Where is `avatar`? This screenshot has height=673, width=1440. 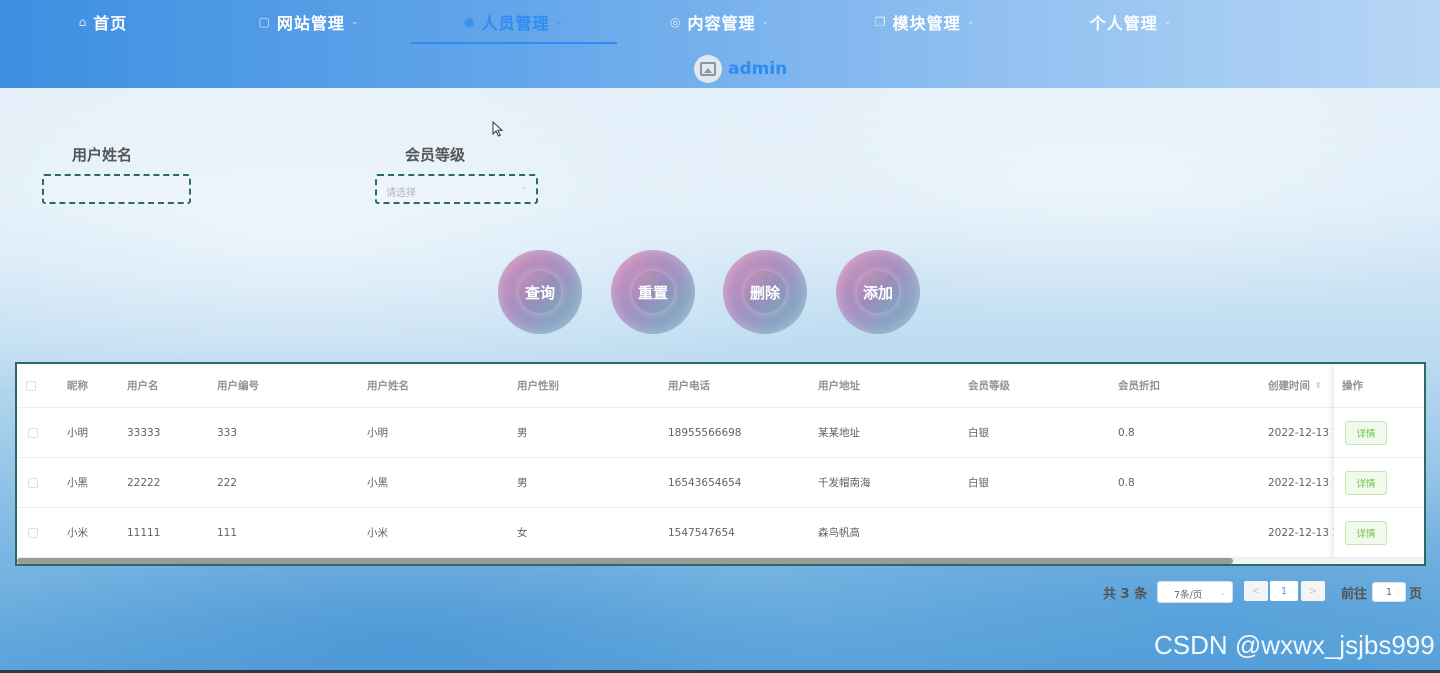
avatar is located at coordinates (708, 69).